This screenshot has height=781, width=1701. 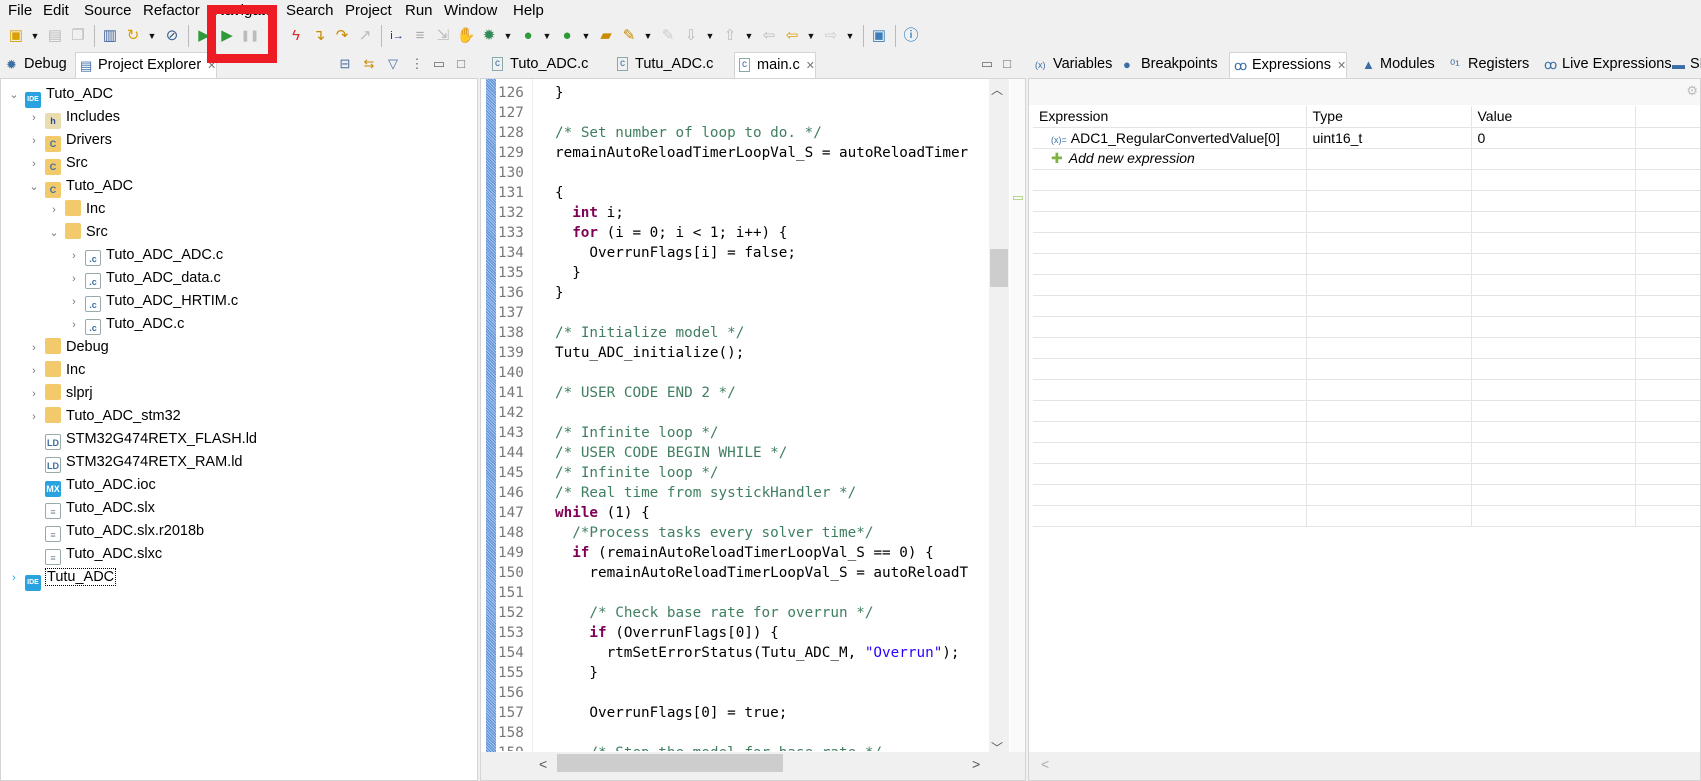 What do you see at coordinates (133, 36) in the screenshot?
I see `build-icon: ↻` at bounding box center [133, 36].